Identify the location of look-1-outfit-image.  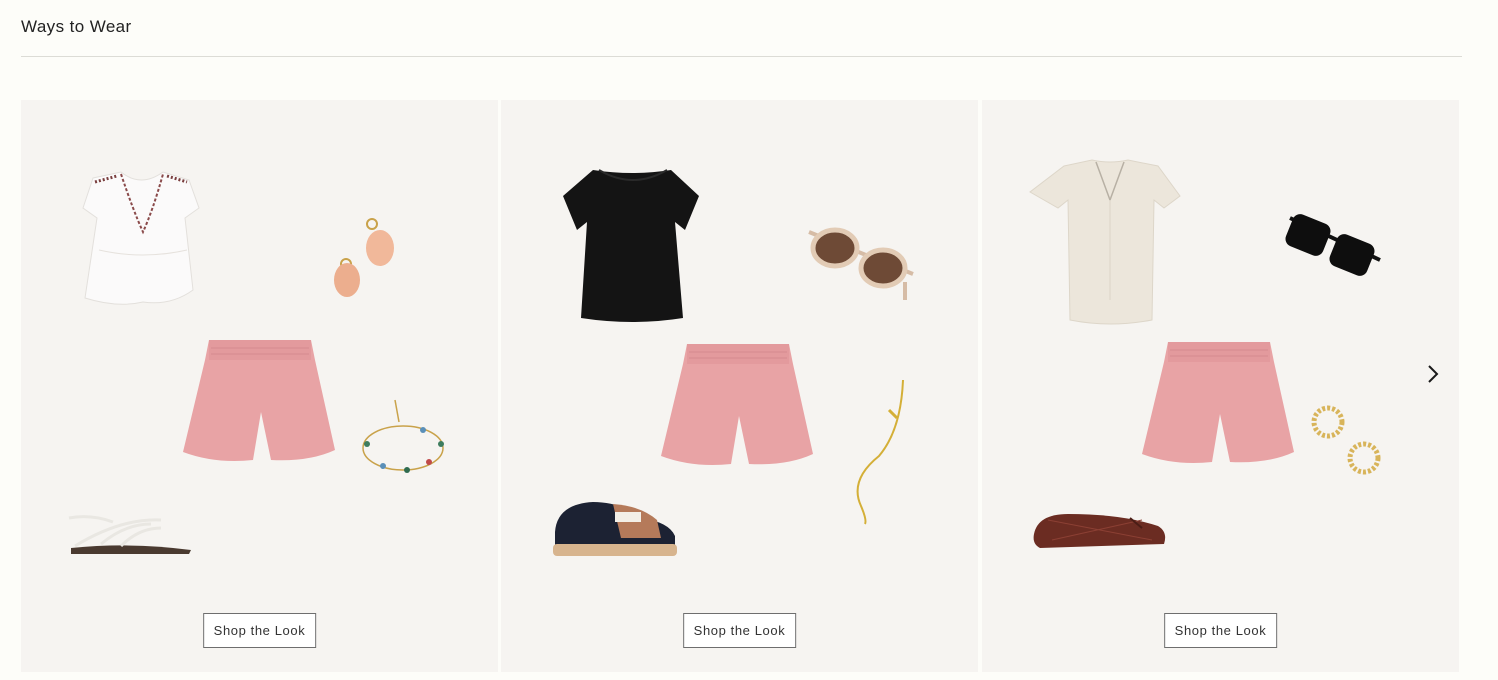
(256, 362).